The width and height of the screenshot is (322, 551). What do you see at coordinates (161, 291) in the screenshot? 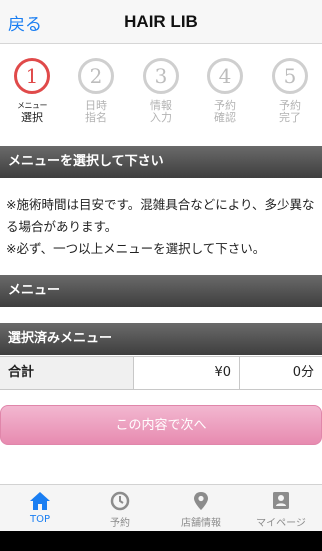
I see `section-header-menu: メニュー` at bounding box center [161, 291].